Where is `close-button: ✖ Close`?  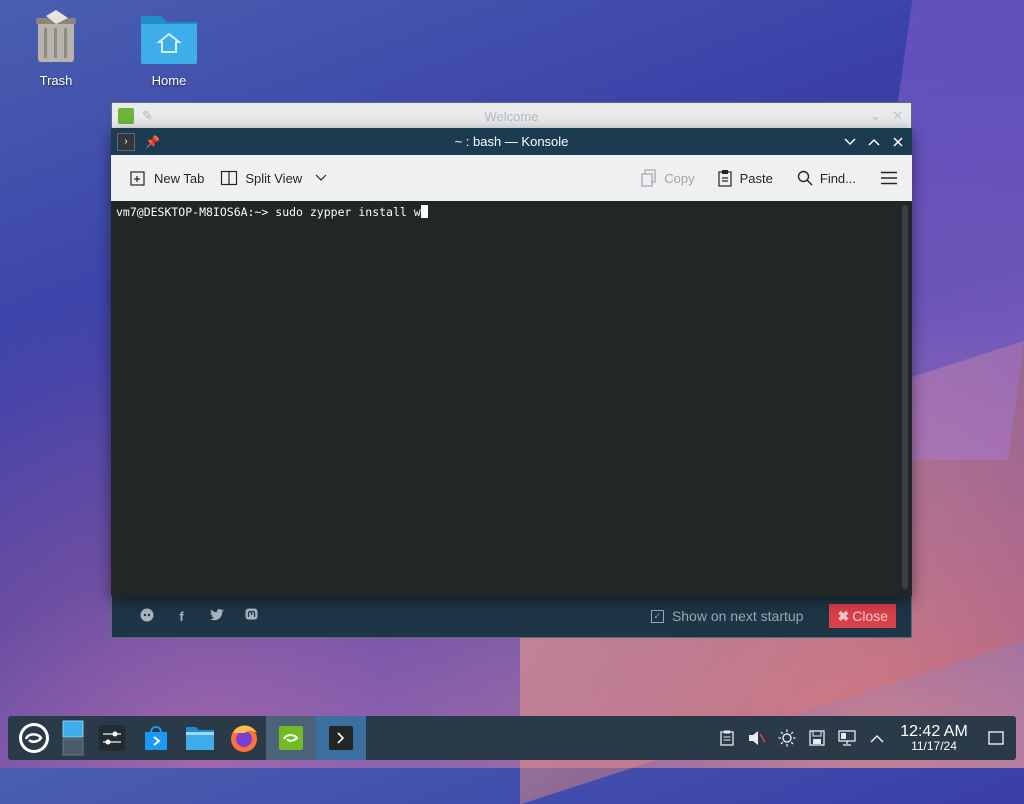 close-button: ✖ Close is located at coordinates (862, 616).